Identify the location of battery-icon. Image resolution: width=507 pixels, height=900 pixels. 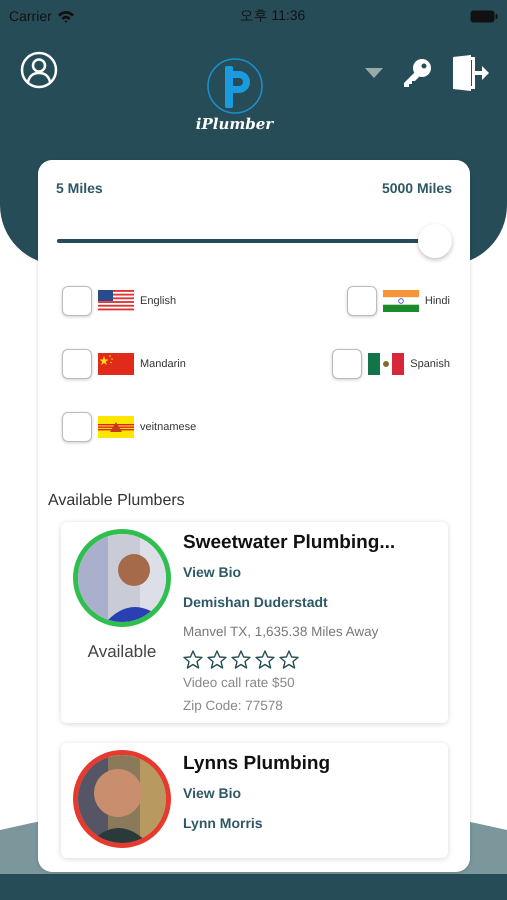
(484, 16).